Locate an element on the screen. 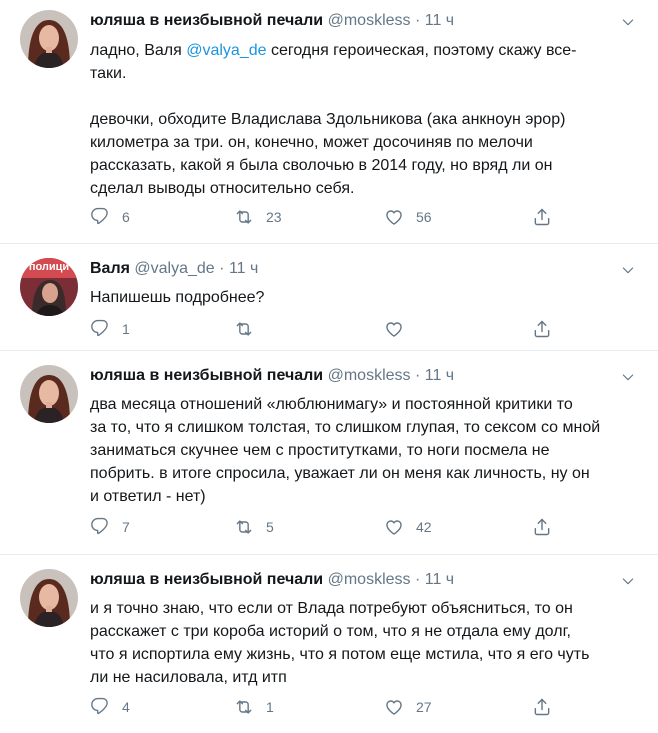 This screenshot has width=658, height=733. tweet-actions: 6 23 56 is located at coordinates (325, 218).